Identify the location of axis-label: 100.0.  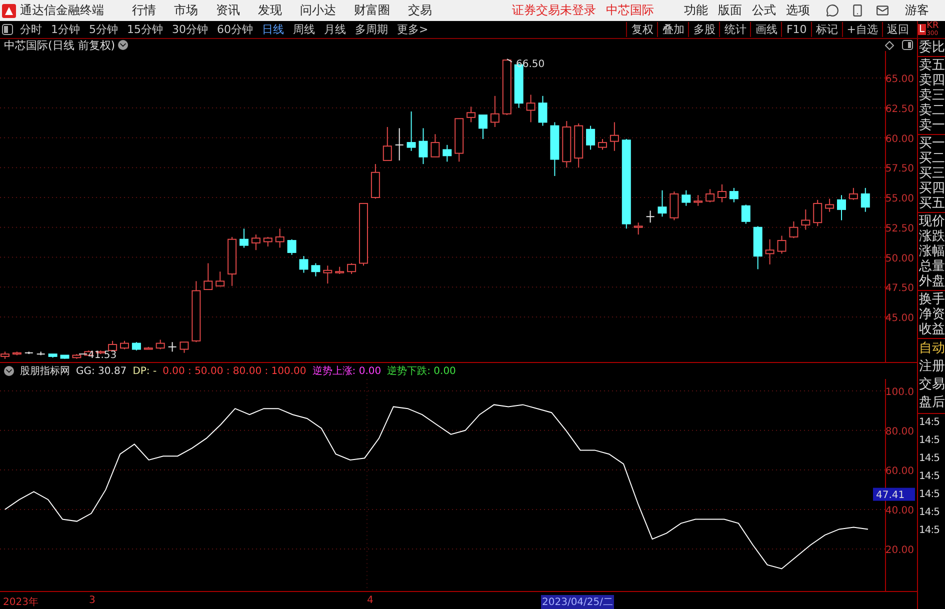
(899, 392).